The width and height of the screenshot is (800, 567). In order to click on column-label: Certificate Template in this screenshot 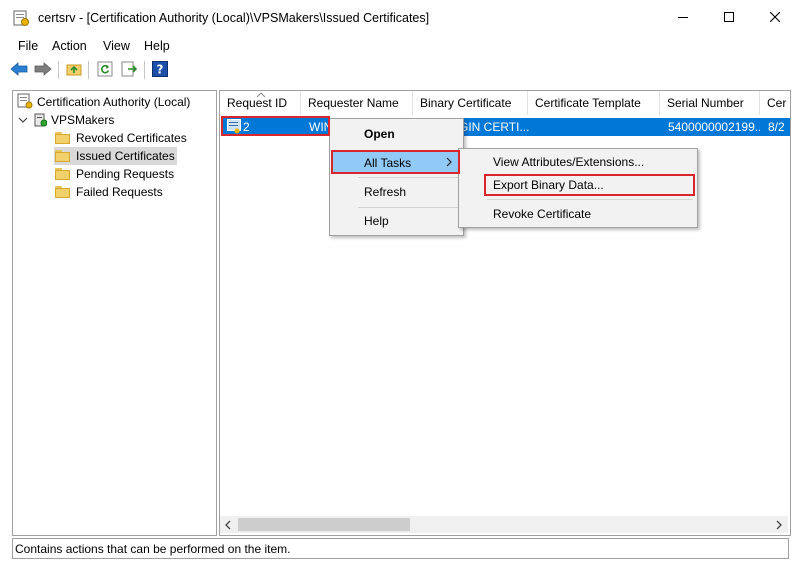, I will do `click(588, 103)`.